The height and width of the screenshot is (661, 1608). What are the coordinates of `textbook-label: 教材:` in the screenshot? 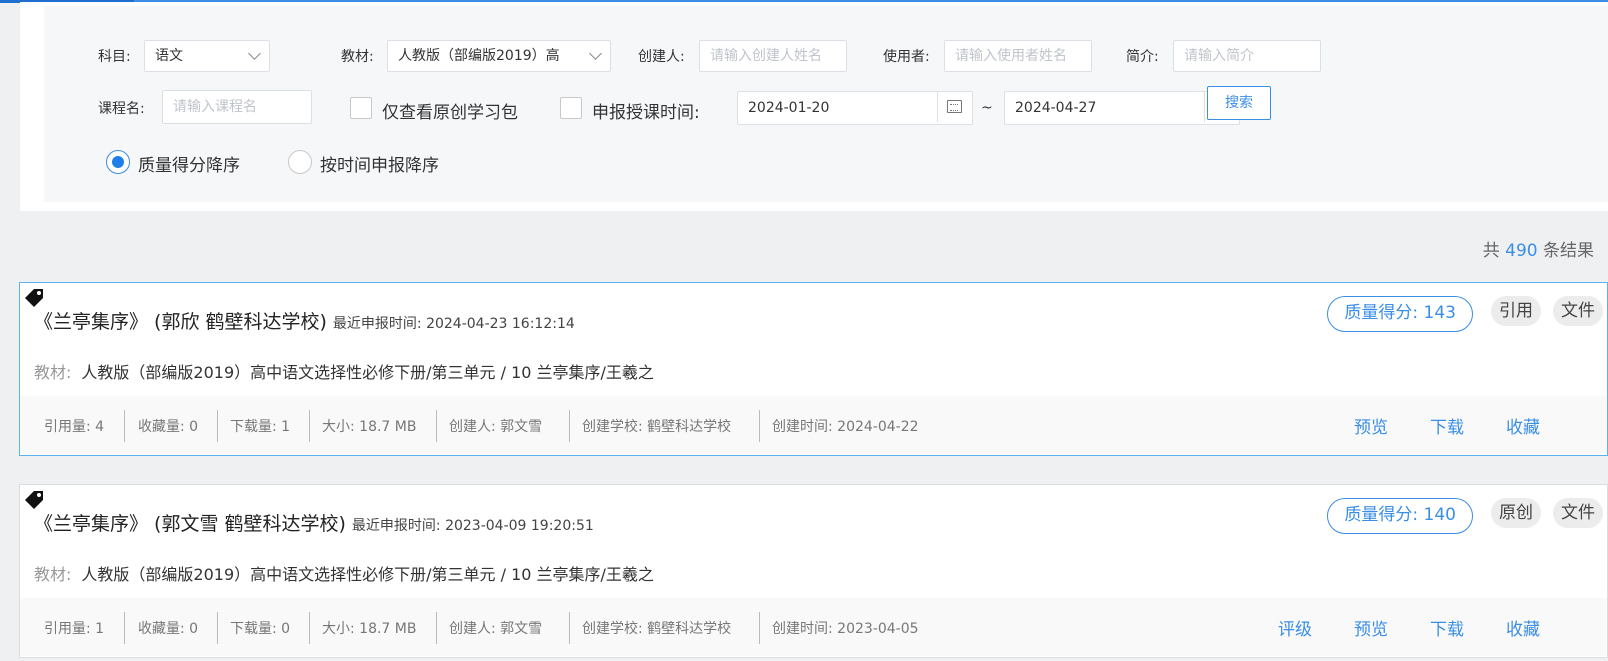 It's located at (357, 57).